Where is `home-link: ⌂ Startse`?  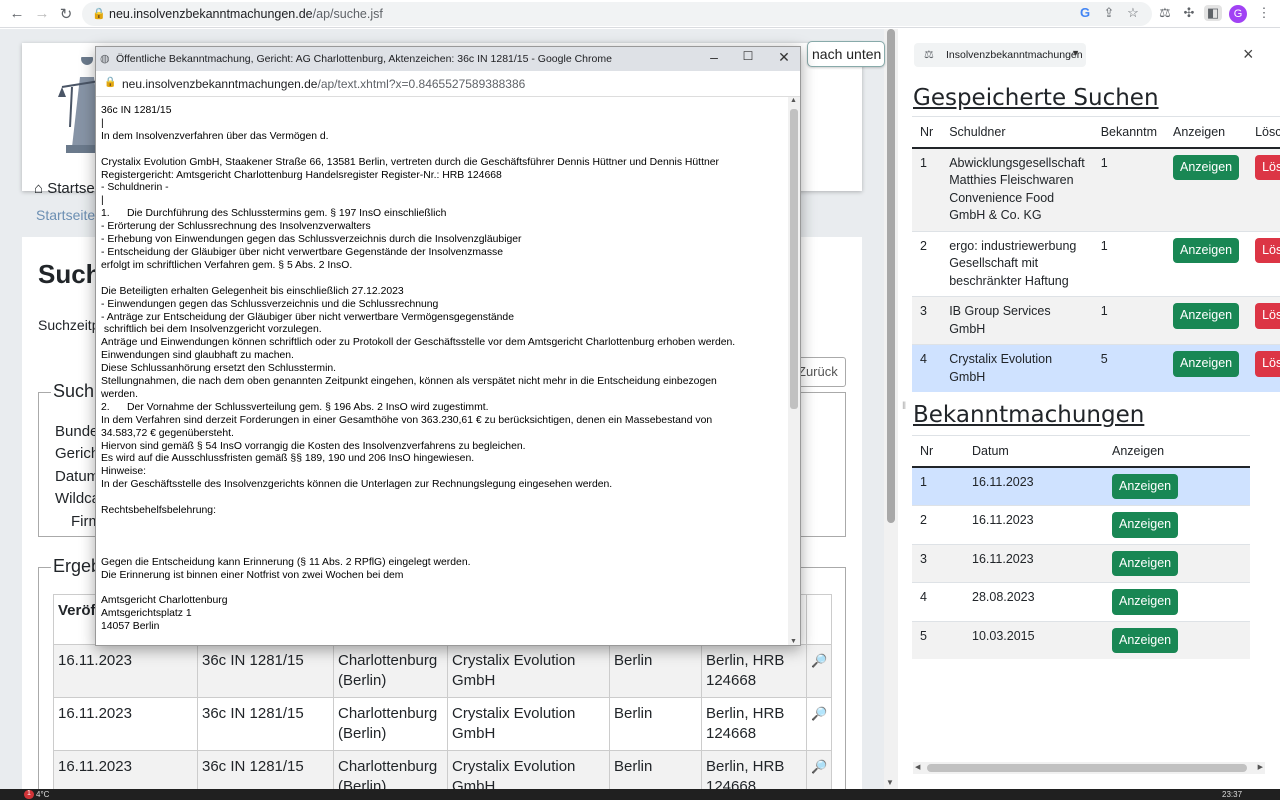 home-link: ⌂ Startse is located at coordinates (64, 188).